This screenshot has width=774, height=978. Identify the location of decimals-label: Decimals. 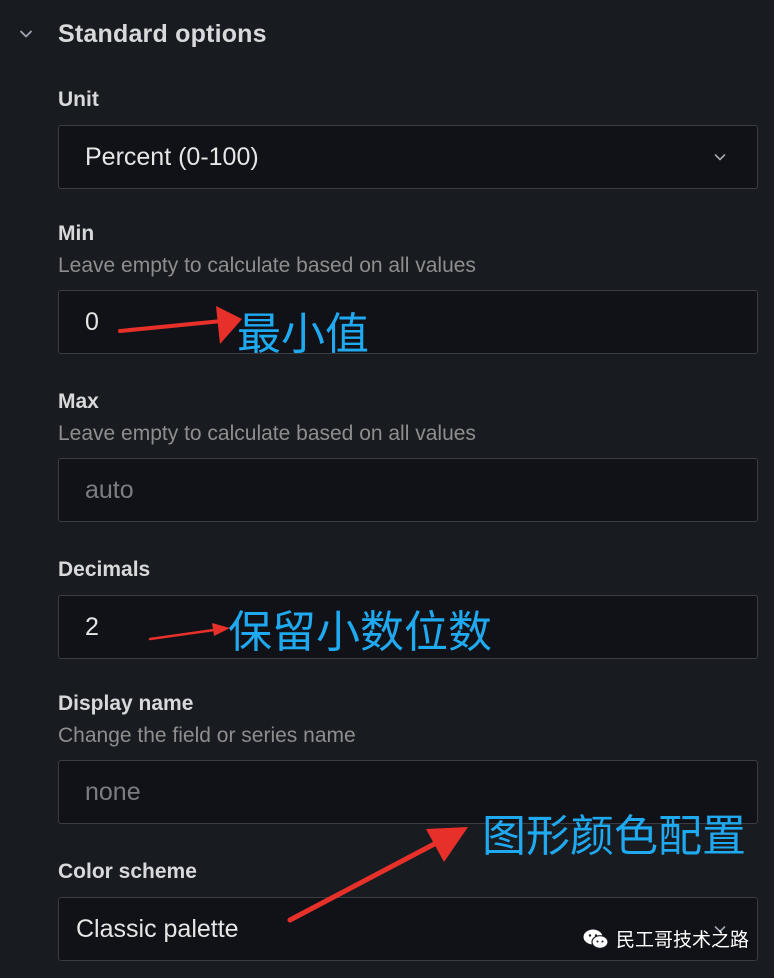
(104, 569).